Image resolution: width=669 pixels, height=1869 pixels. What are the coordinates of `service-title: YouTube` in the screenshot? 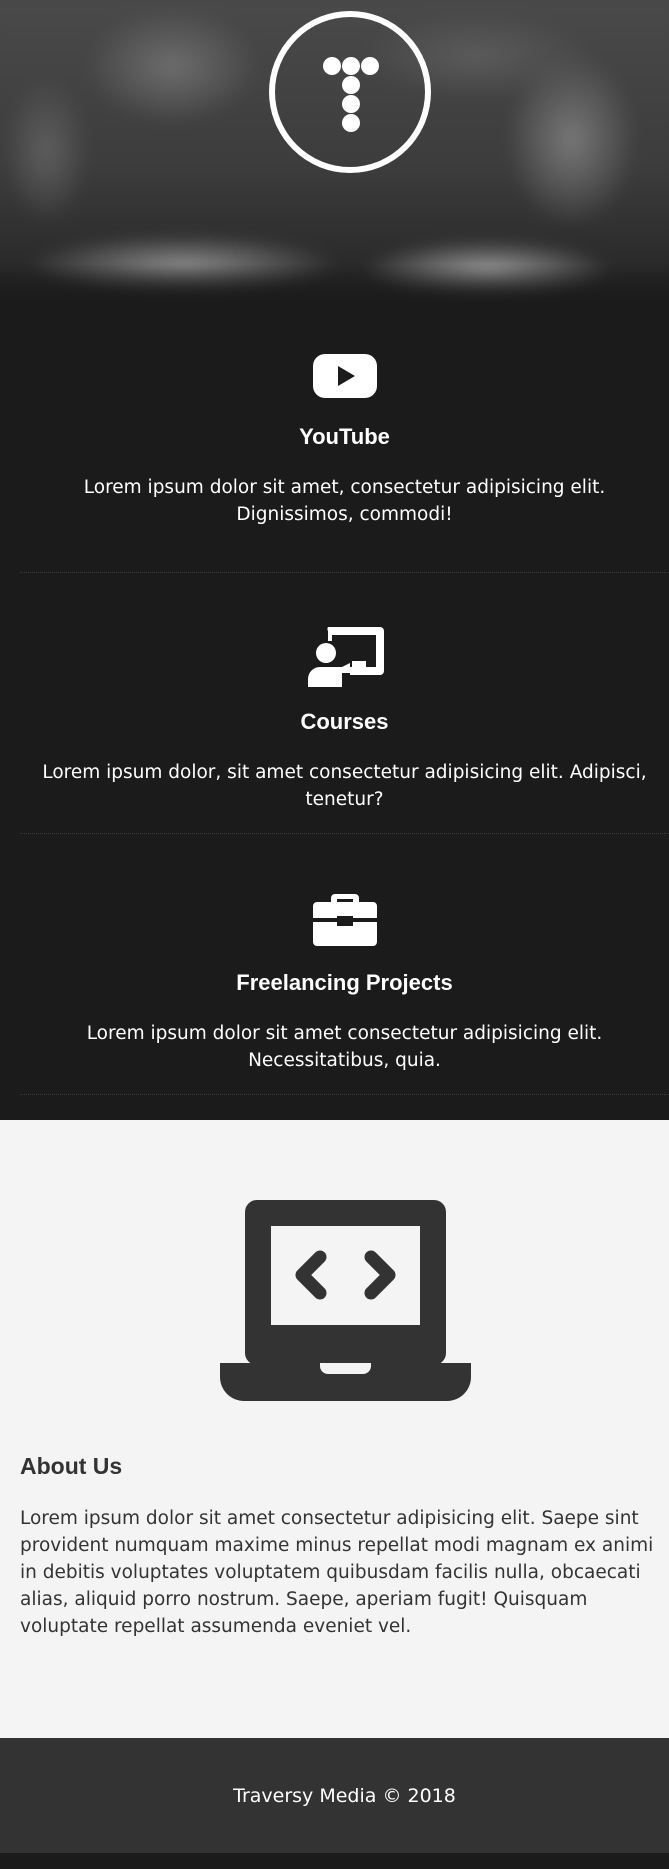 It's located at (344, 436).